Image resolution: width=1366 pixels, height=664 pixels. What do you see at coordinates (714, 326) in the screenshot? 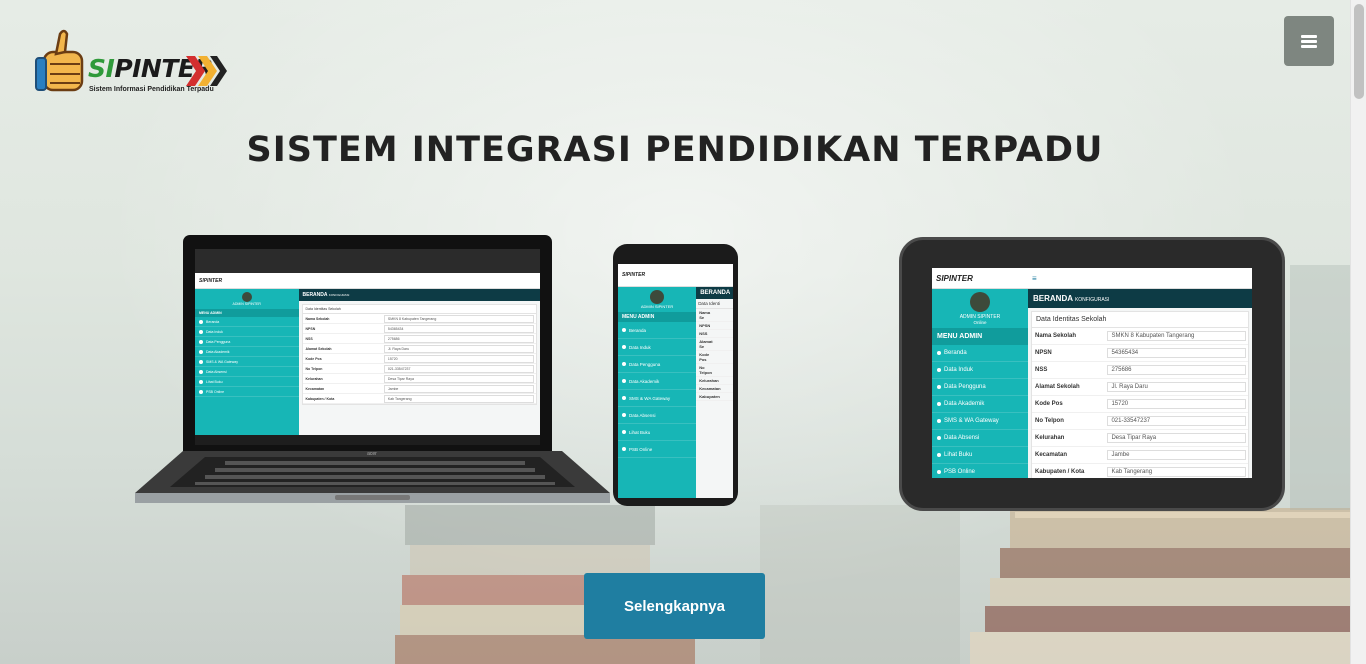
I see `identity-field-row: NPSN` at bounding box center [714, 326].